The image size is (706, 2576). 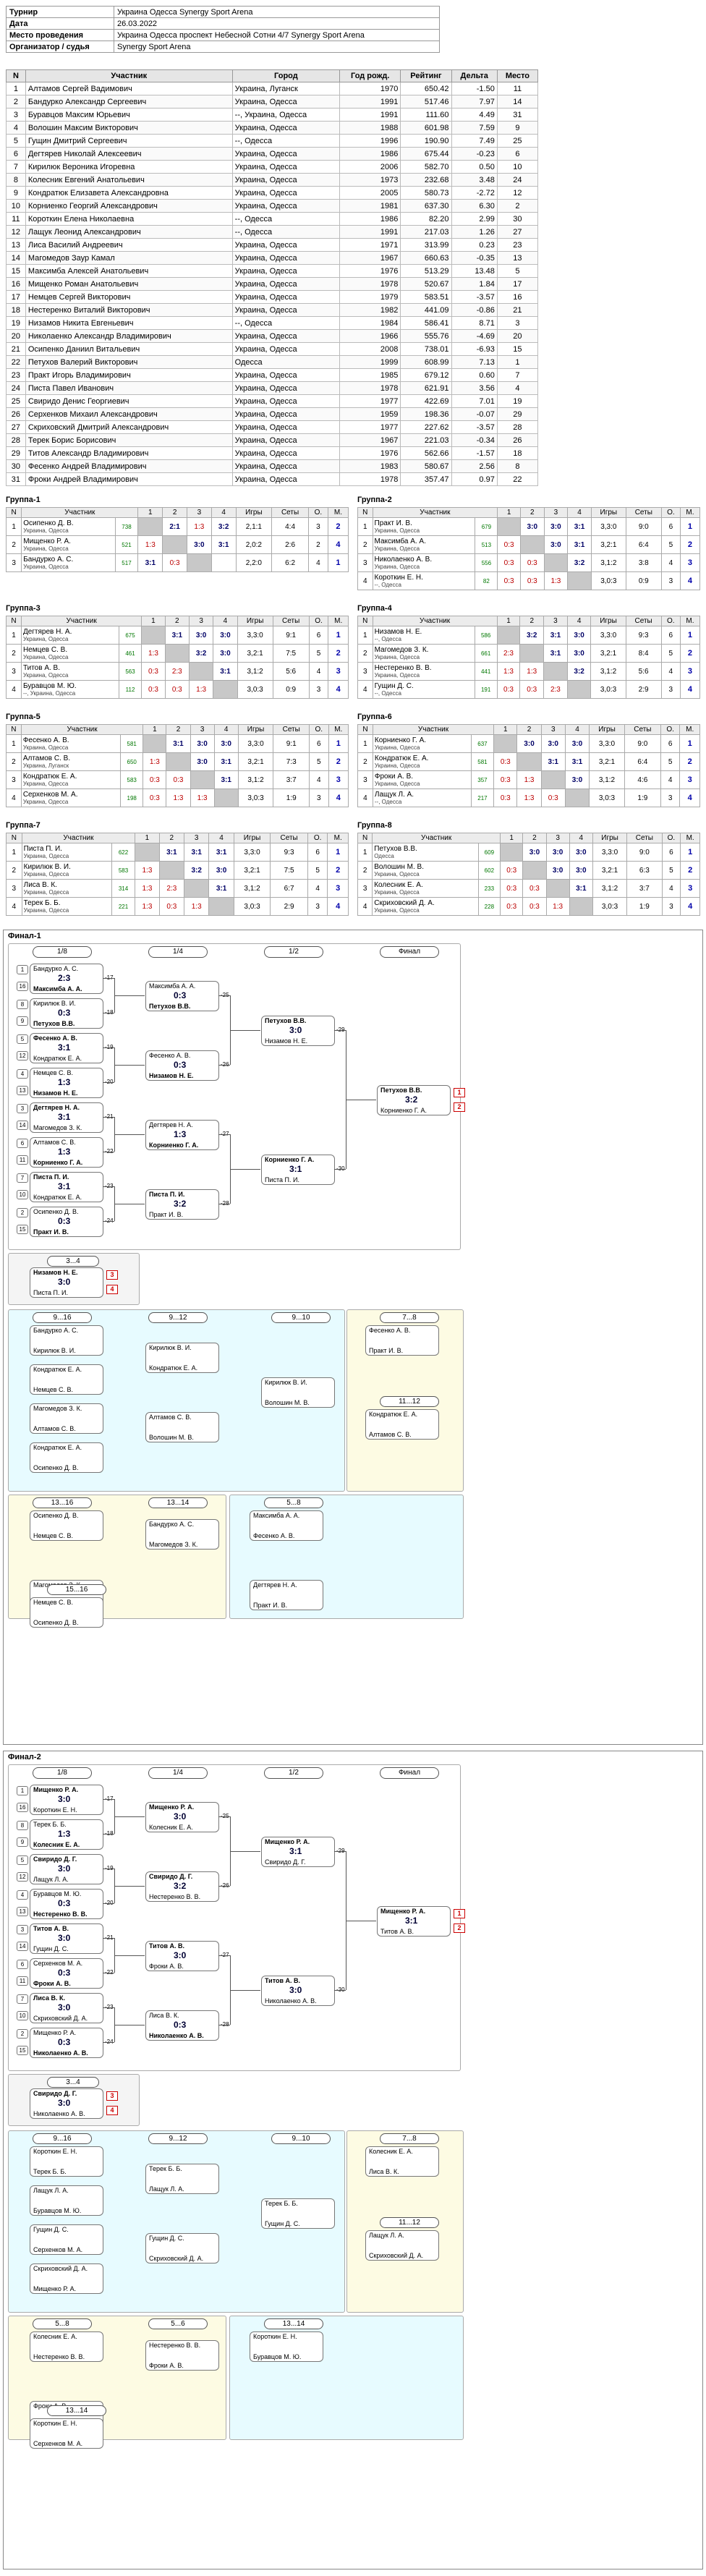 I want to click on player-cell: 422.69, so click(x=426, y=401).